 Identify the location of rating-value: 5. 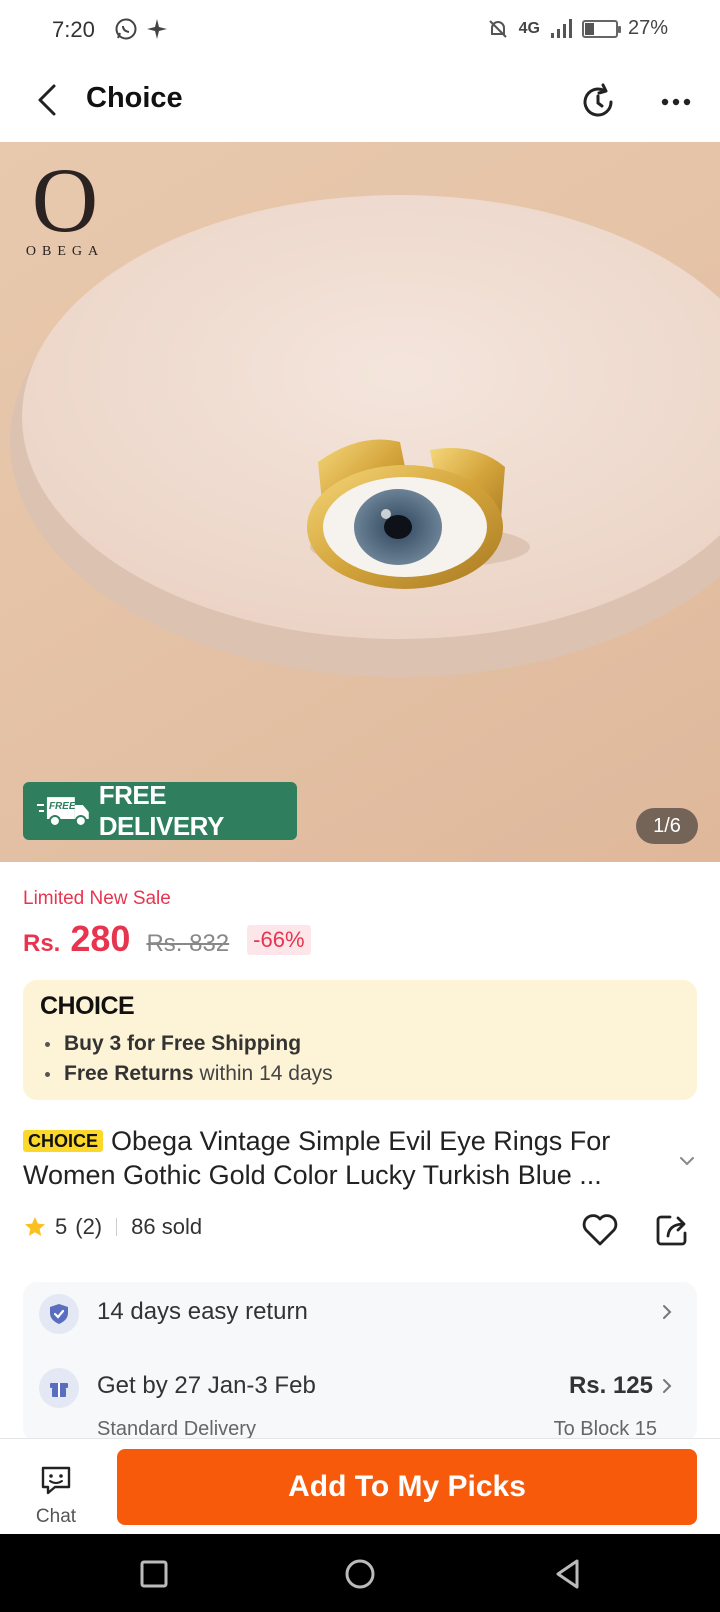
(61, 1226).